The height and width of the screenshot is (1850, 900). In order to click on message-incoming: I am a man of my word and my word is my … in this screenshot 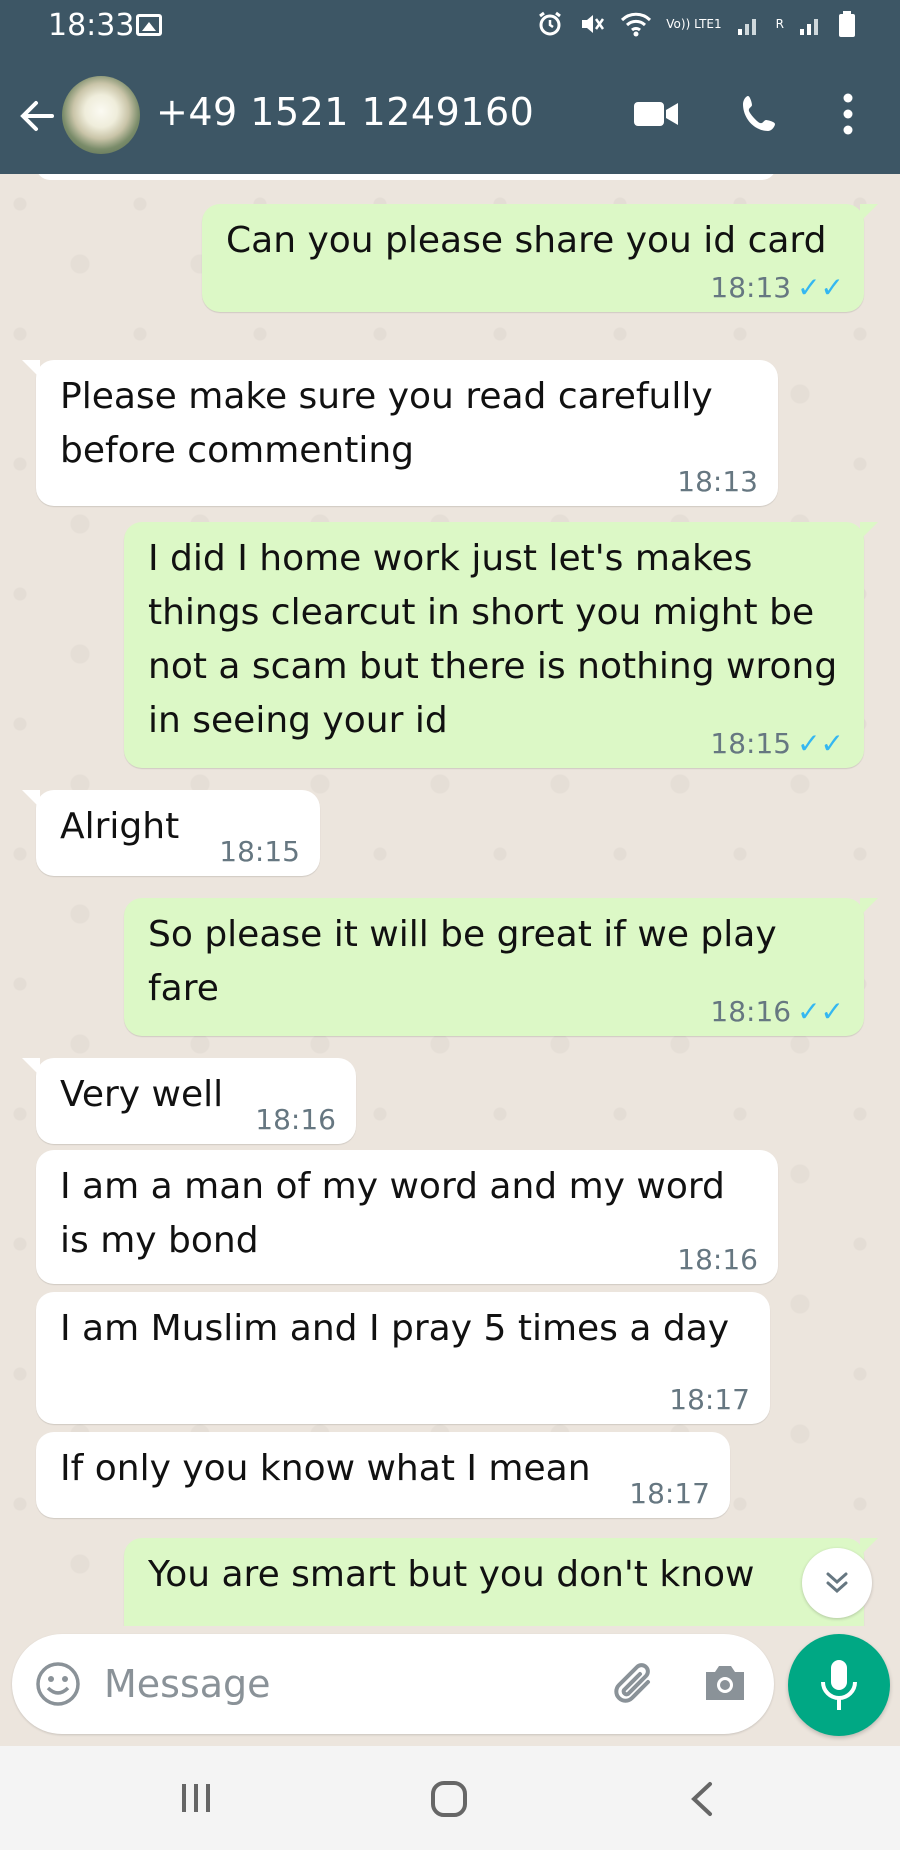, I will do `click(407, 1217)`.